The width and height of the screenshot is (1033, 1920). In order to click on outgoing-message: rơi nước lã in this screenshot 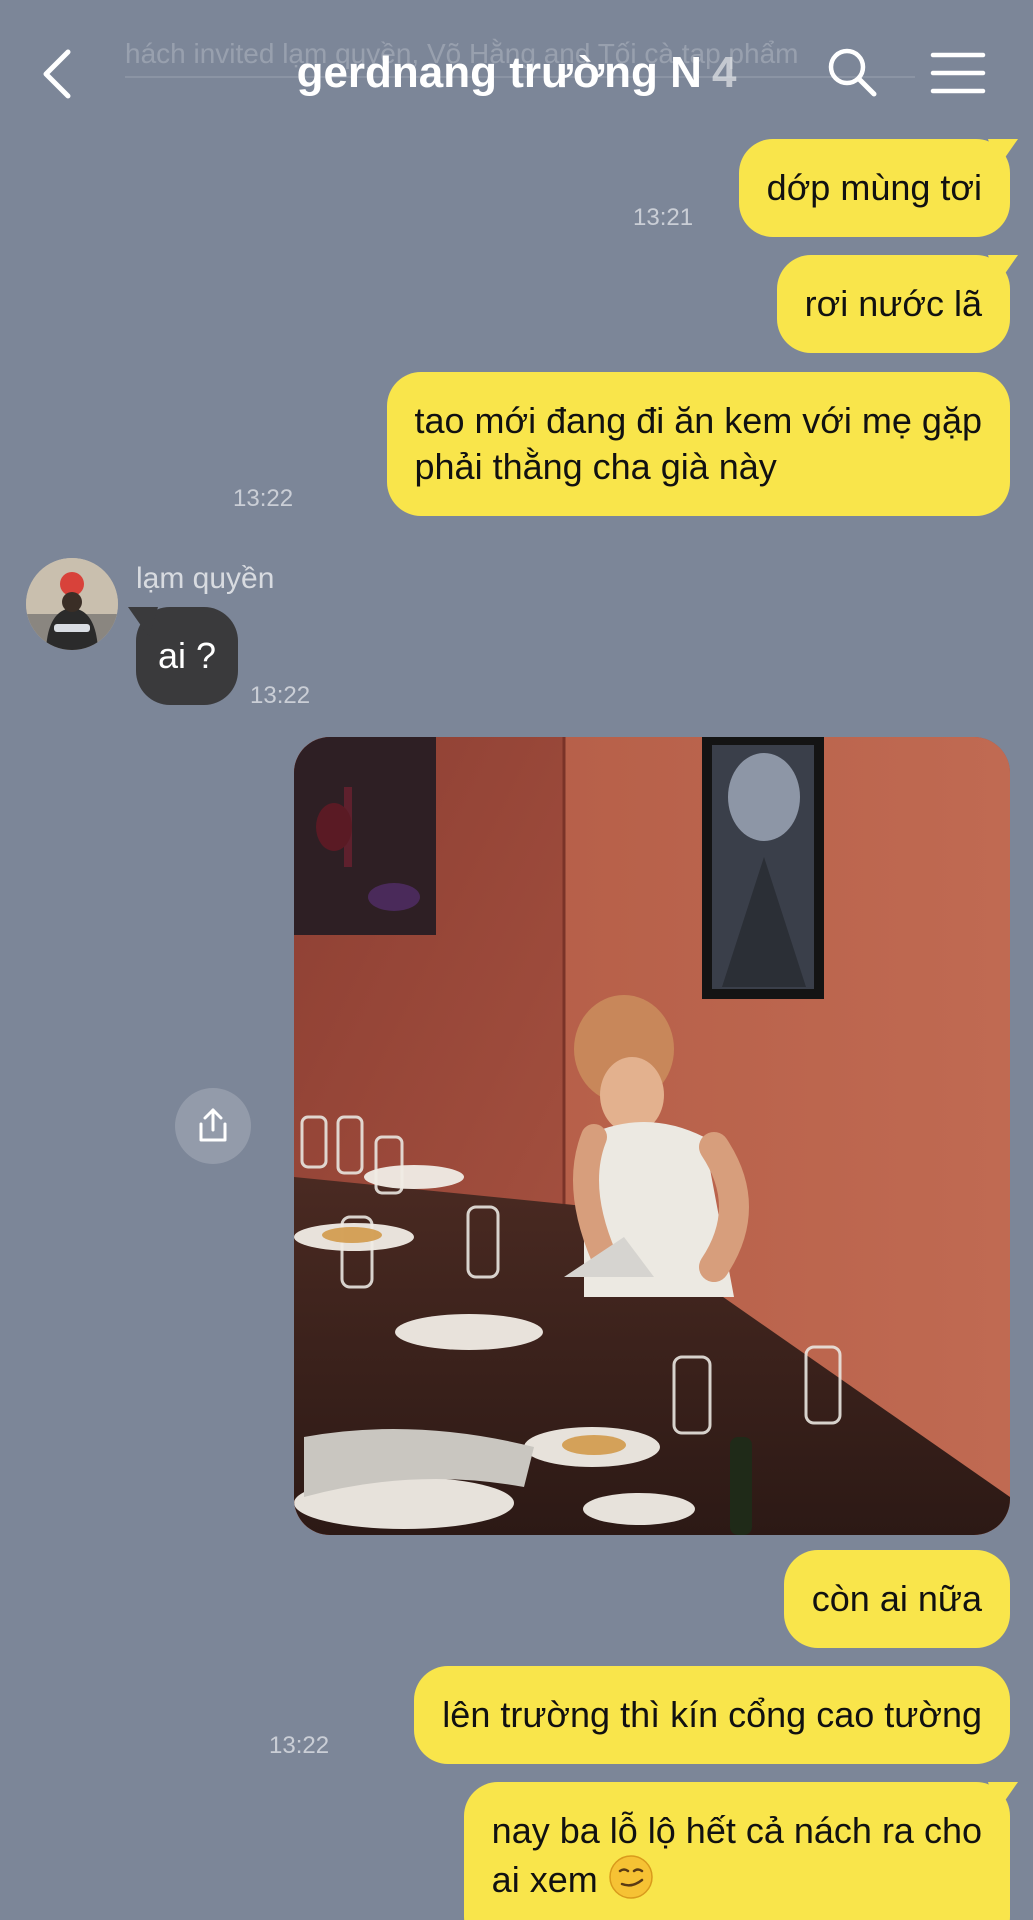, I will do `click(893, 304)`.